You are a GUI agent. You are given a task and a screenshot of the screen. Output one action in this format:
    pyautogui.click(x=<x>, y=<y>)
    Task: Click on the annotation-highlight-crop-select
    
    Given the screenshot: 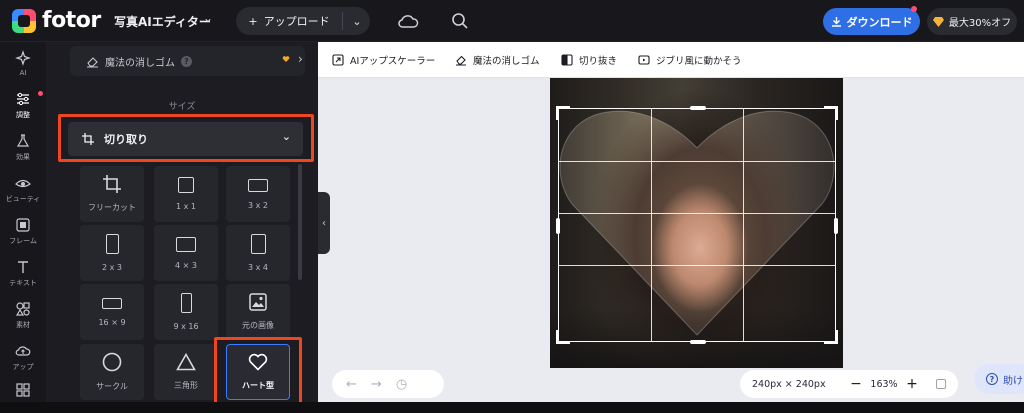 What is the action you would take?
    pyautogui.click(x=186, y=138)
    